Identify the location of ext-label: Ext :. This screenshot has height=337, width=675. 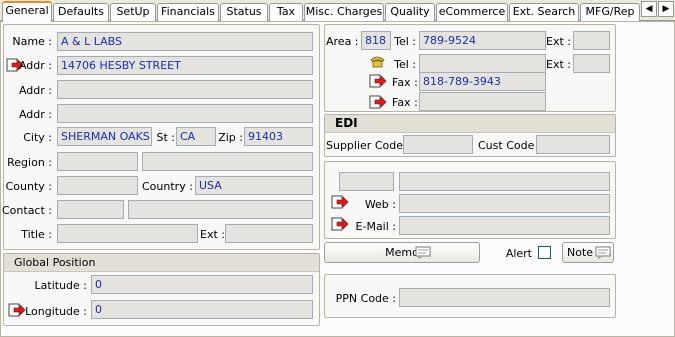
(212, 234).